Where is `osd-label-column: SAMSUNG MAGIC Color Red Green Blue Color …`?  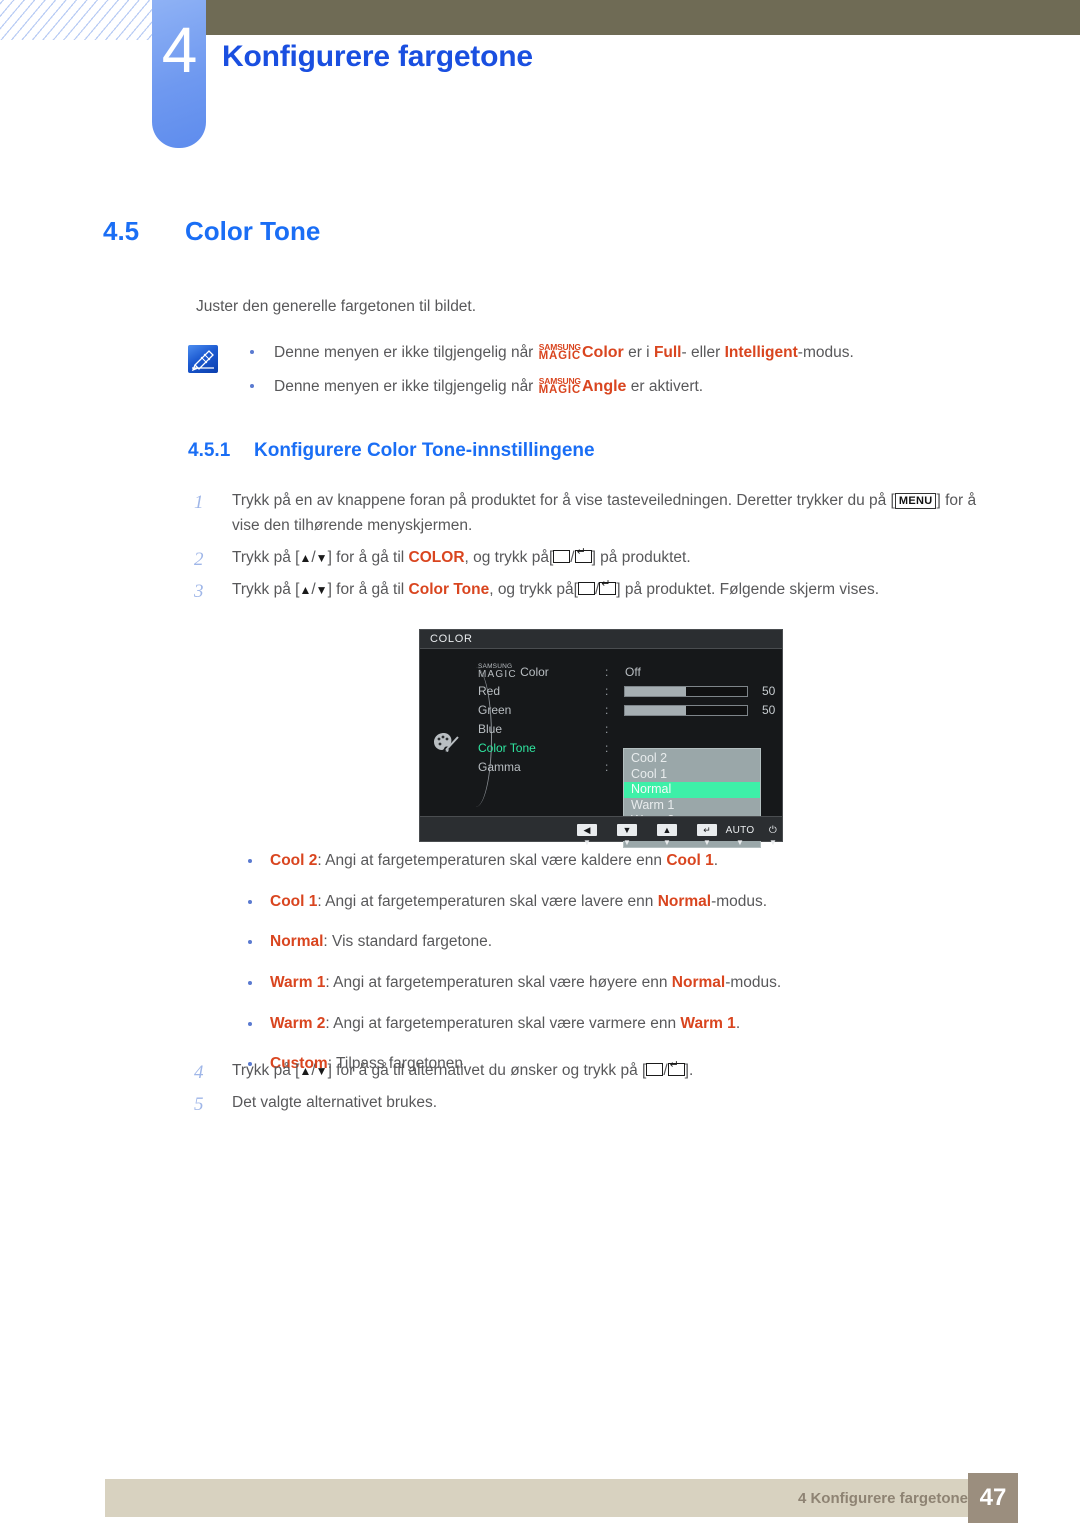
osd-label-column: SAMSUNG MAGIC Color Red Green Blue Color … is located at coordinates (538, 720).